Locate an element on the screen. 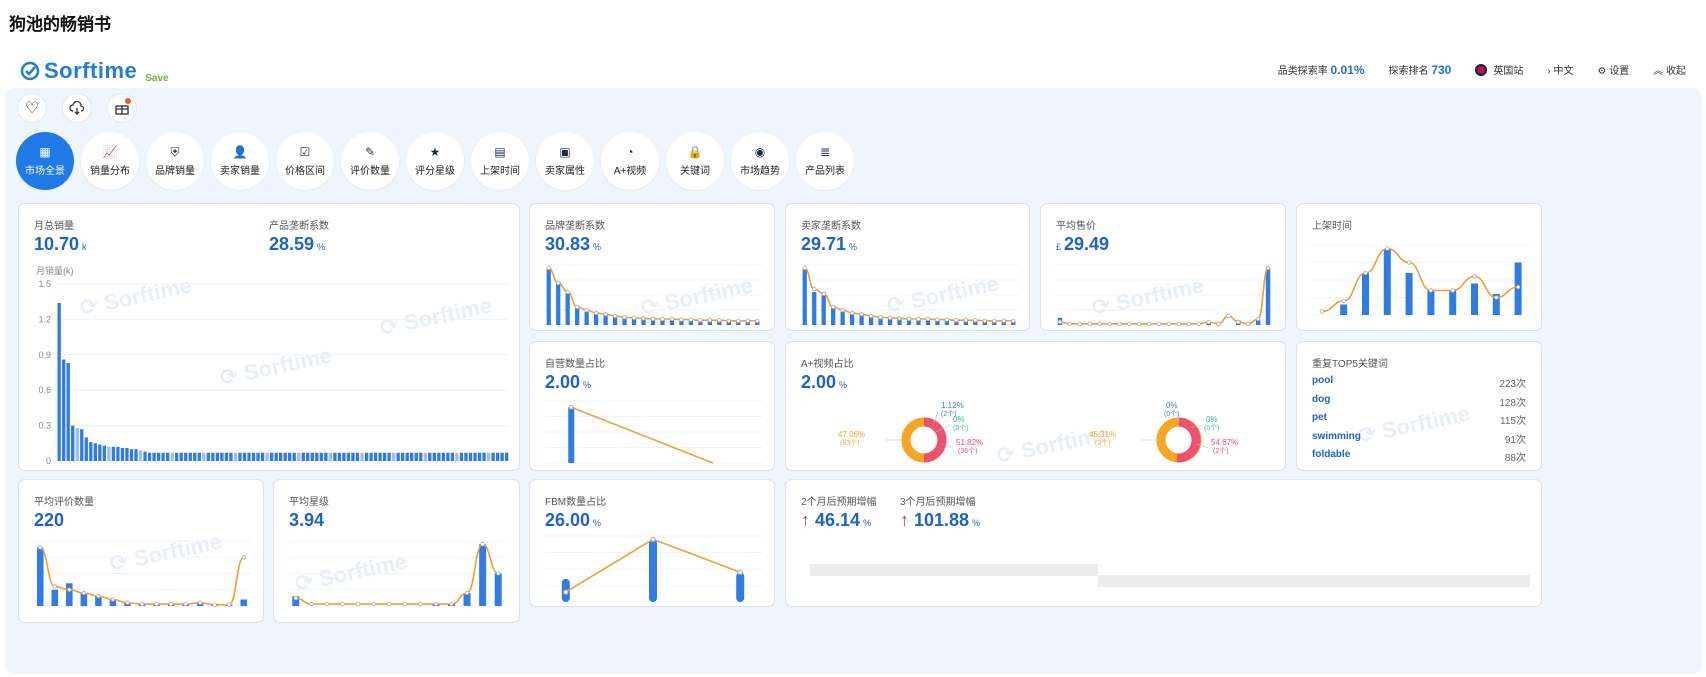 This screenshot has width=1706, height=677. download-button is located at coordinates (77, 108).